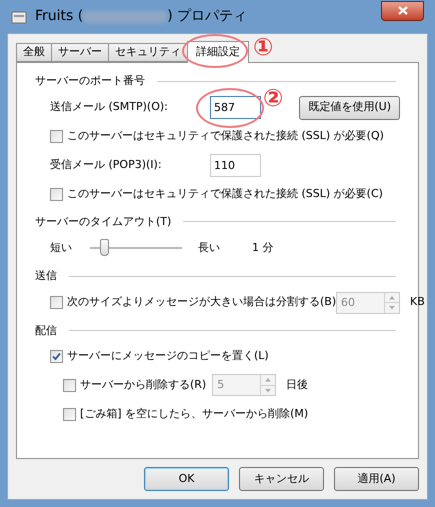 The width and height of the screenshot is (435, 507). I want to click on section-heading: サーバーのタイムアウト(T), so click(103, 222).